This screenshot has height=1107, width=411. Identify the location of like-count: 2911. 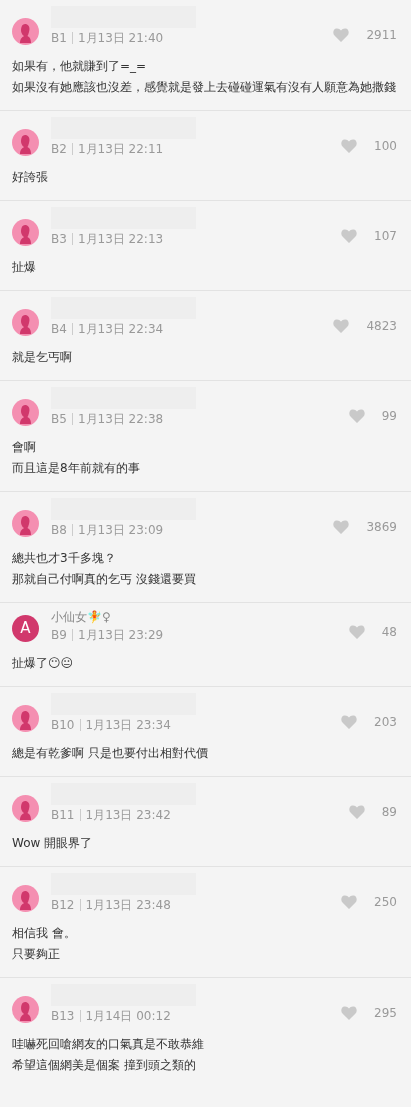
(381, 35).